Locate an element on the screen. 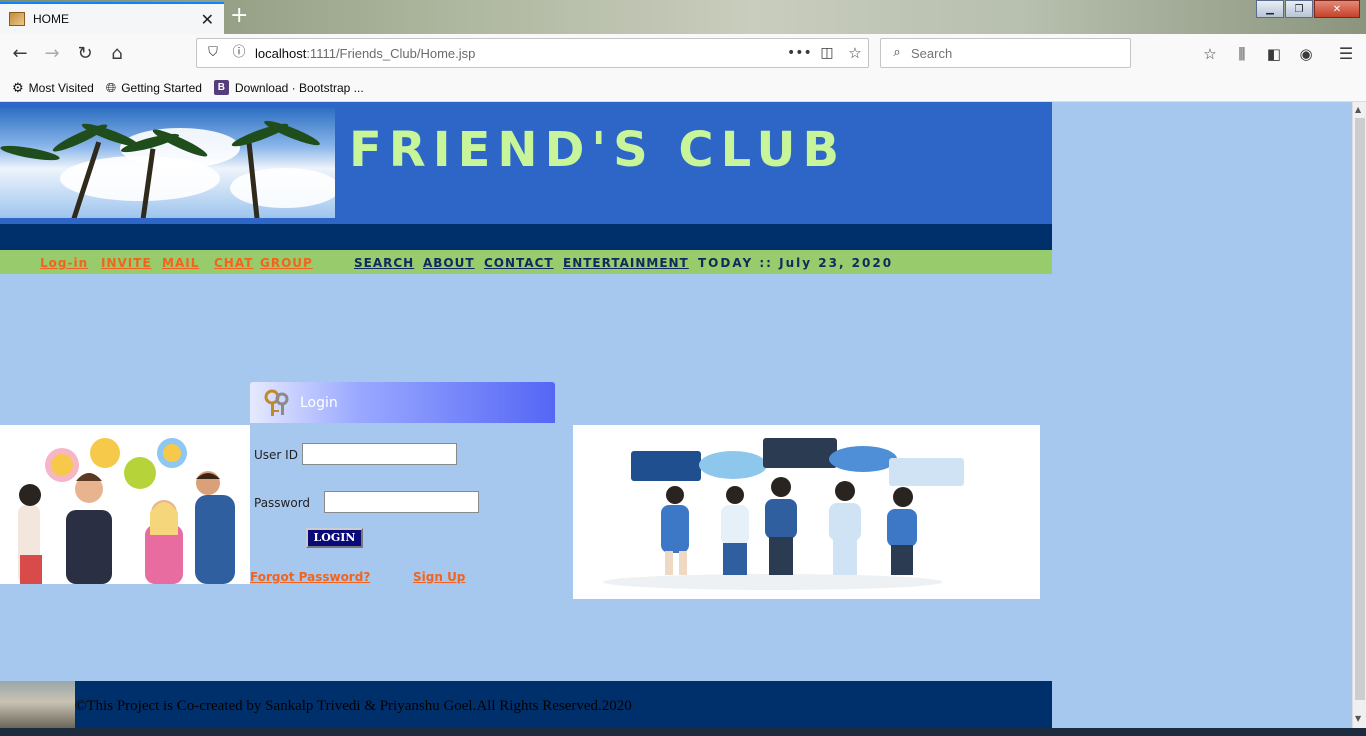 The width and height of the screenshot is (1366, 736). page-favicon-icon is located at coordinates (17, 19).